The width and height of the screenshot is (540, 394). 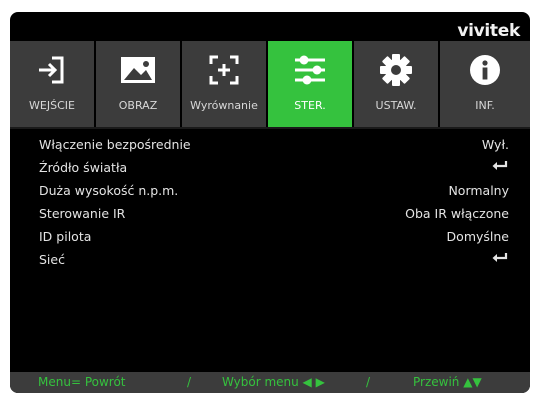 What do you see at coordinates (270, 237) in the screenshot?
I see `menu-item-remote-id: ID pilota Domyślne` at bounding box center [270, 237].